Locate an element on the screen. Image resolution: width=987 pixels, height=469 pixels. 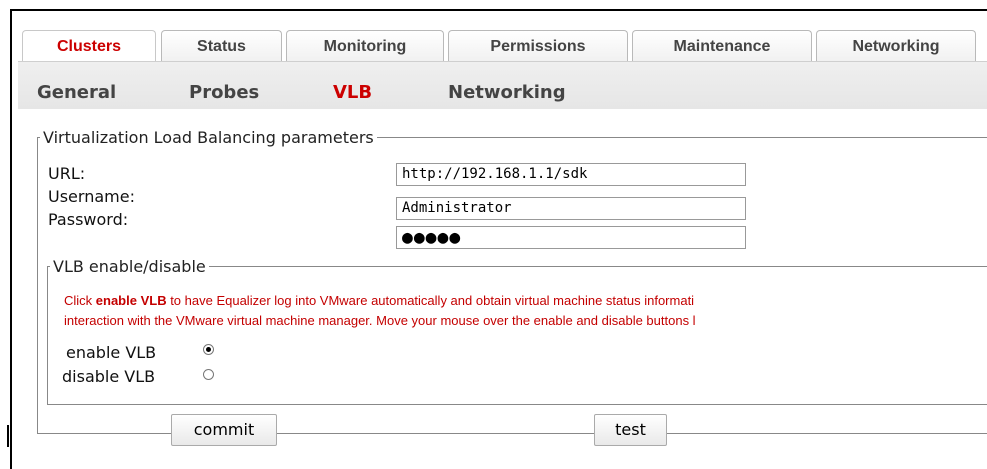
tab-networking: Networking is located at coordinates (896, 45).